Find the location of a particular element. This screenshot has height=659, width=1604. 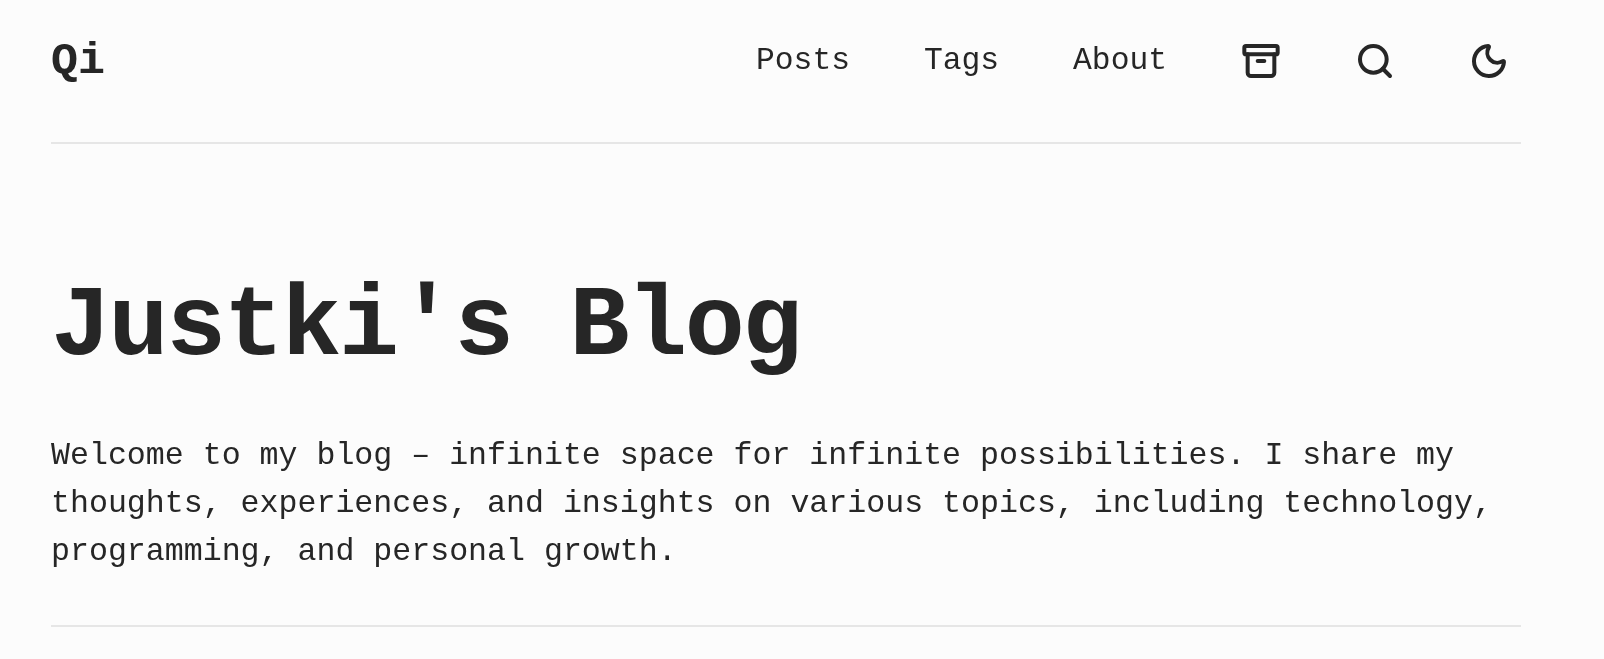

archive-box-icon is located at coordinates (1261, 61).